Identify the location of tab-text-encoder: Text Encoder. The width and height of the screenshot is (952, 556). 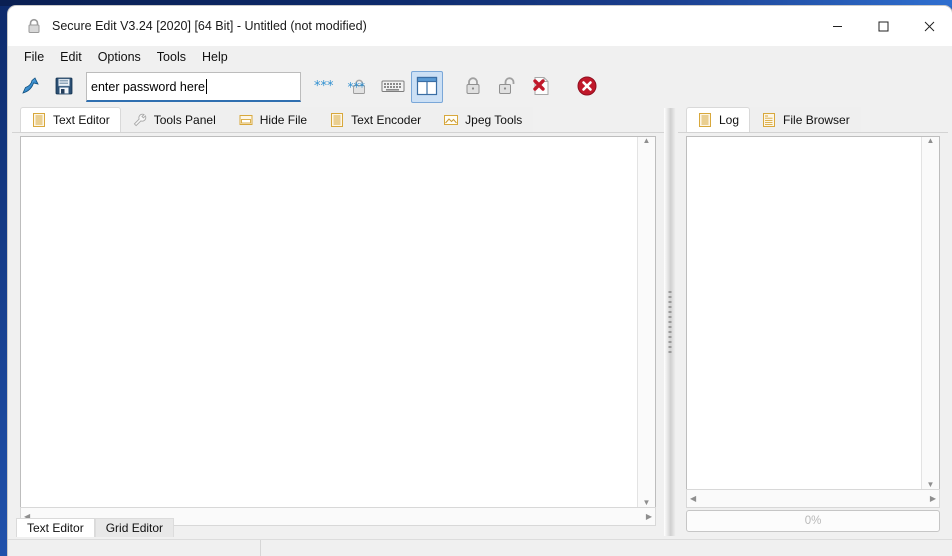
(375, 119).